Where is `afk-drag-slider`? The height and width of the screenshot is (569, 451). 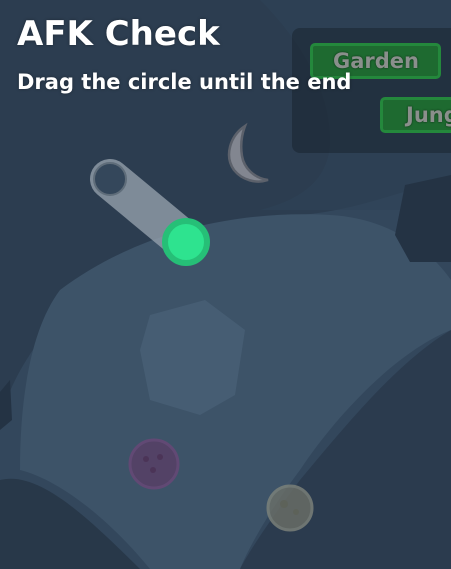
afk-drag-slider is located at coordinates (150, 212).